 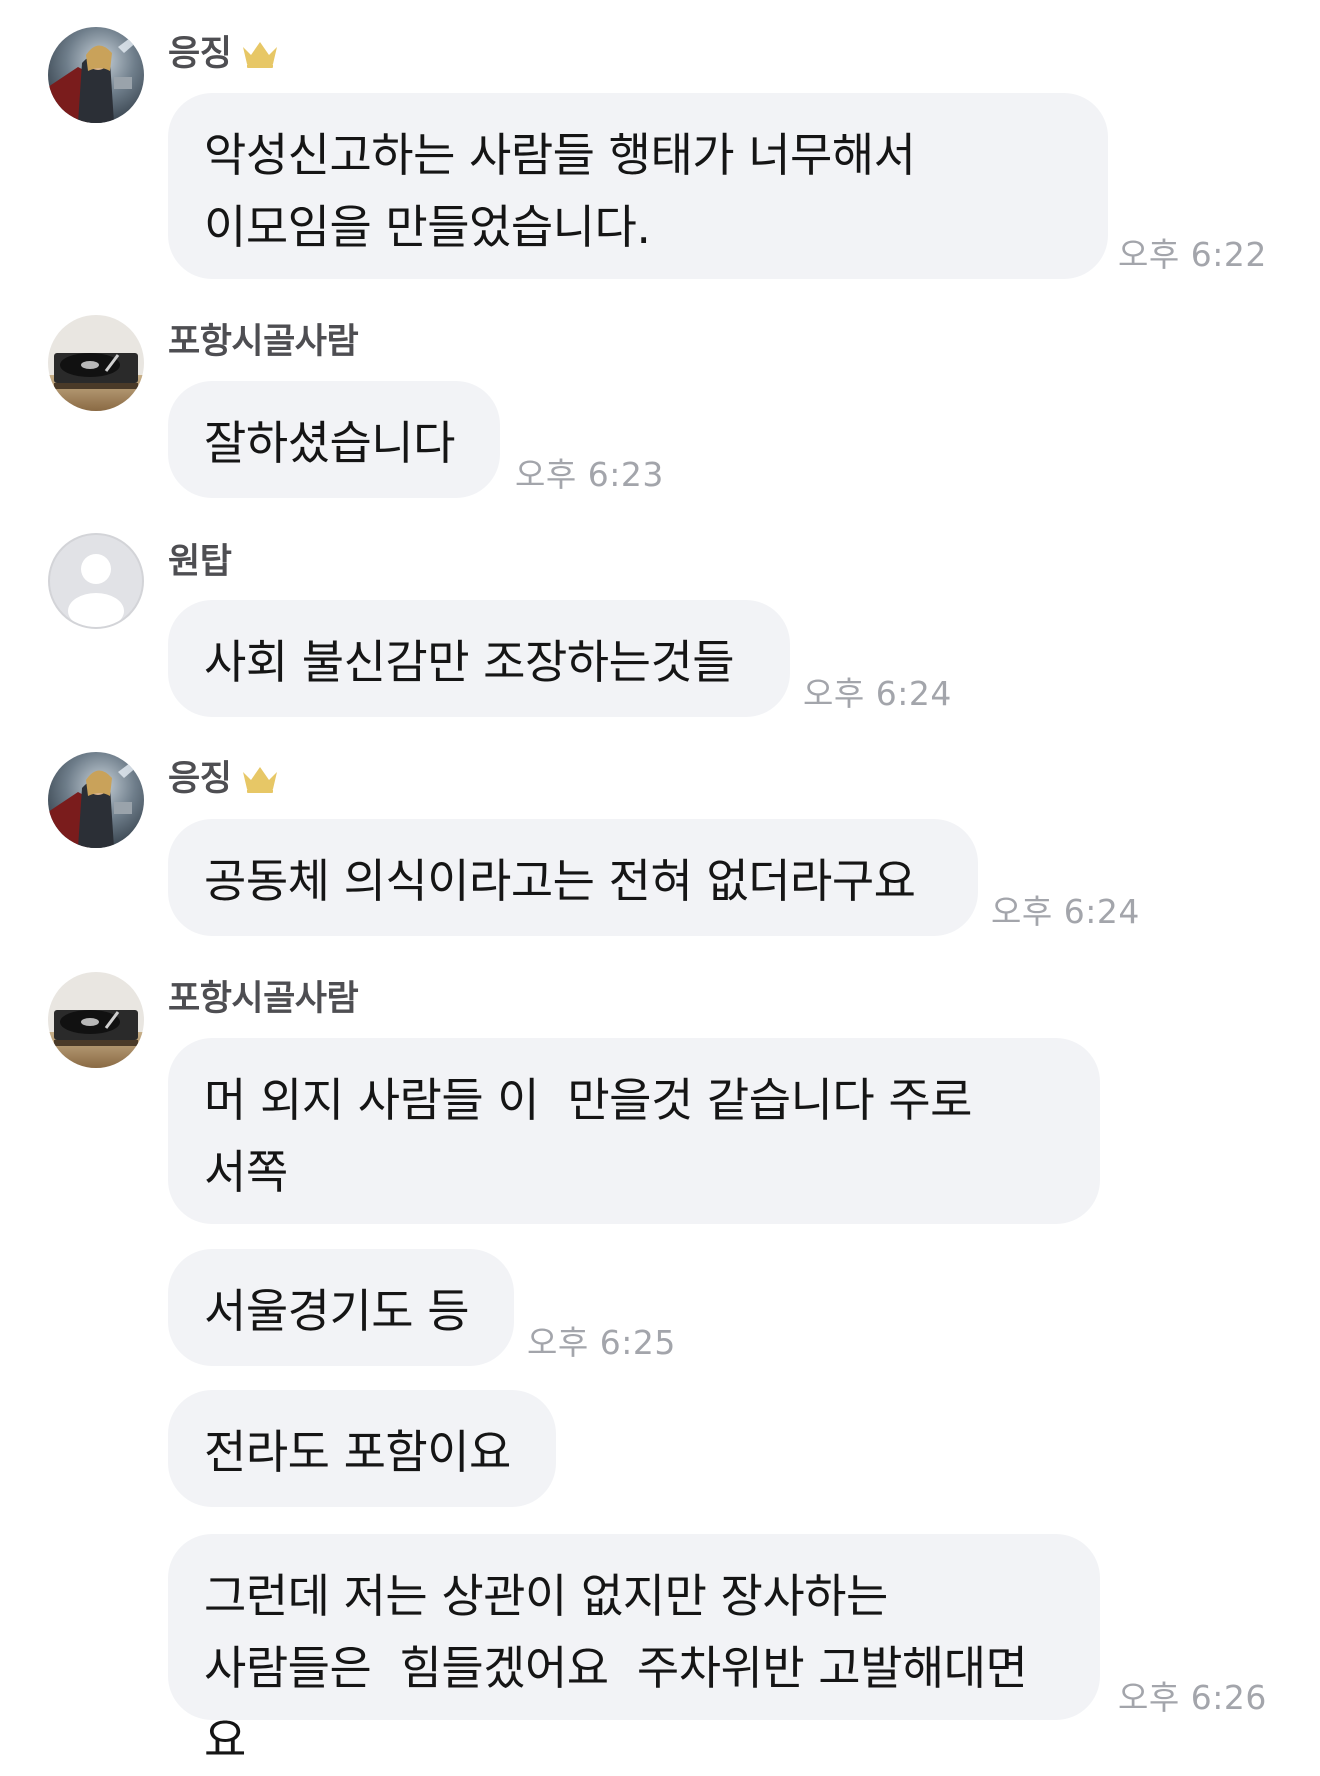 I want to click on sender-name: 원탑, so click(x=200, y=562).